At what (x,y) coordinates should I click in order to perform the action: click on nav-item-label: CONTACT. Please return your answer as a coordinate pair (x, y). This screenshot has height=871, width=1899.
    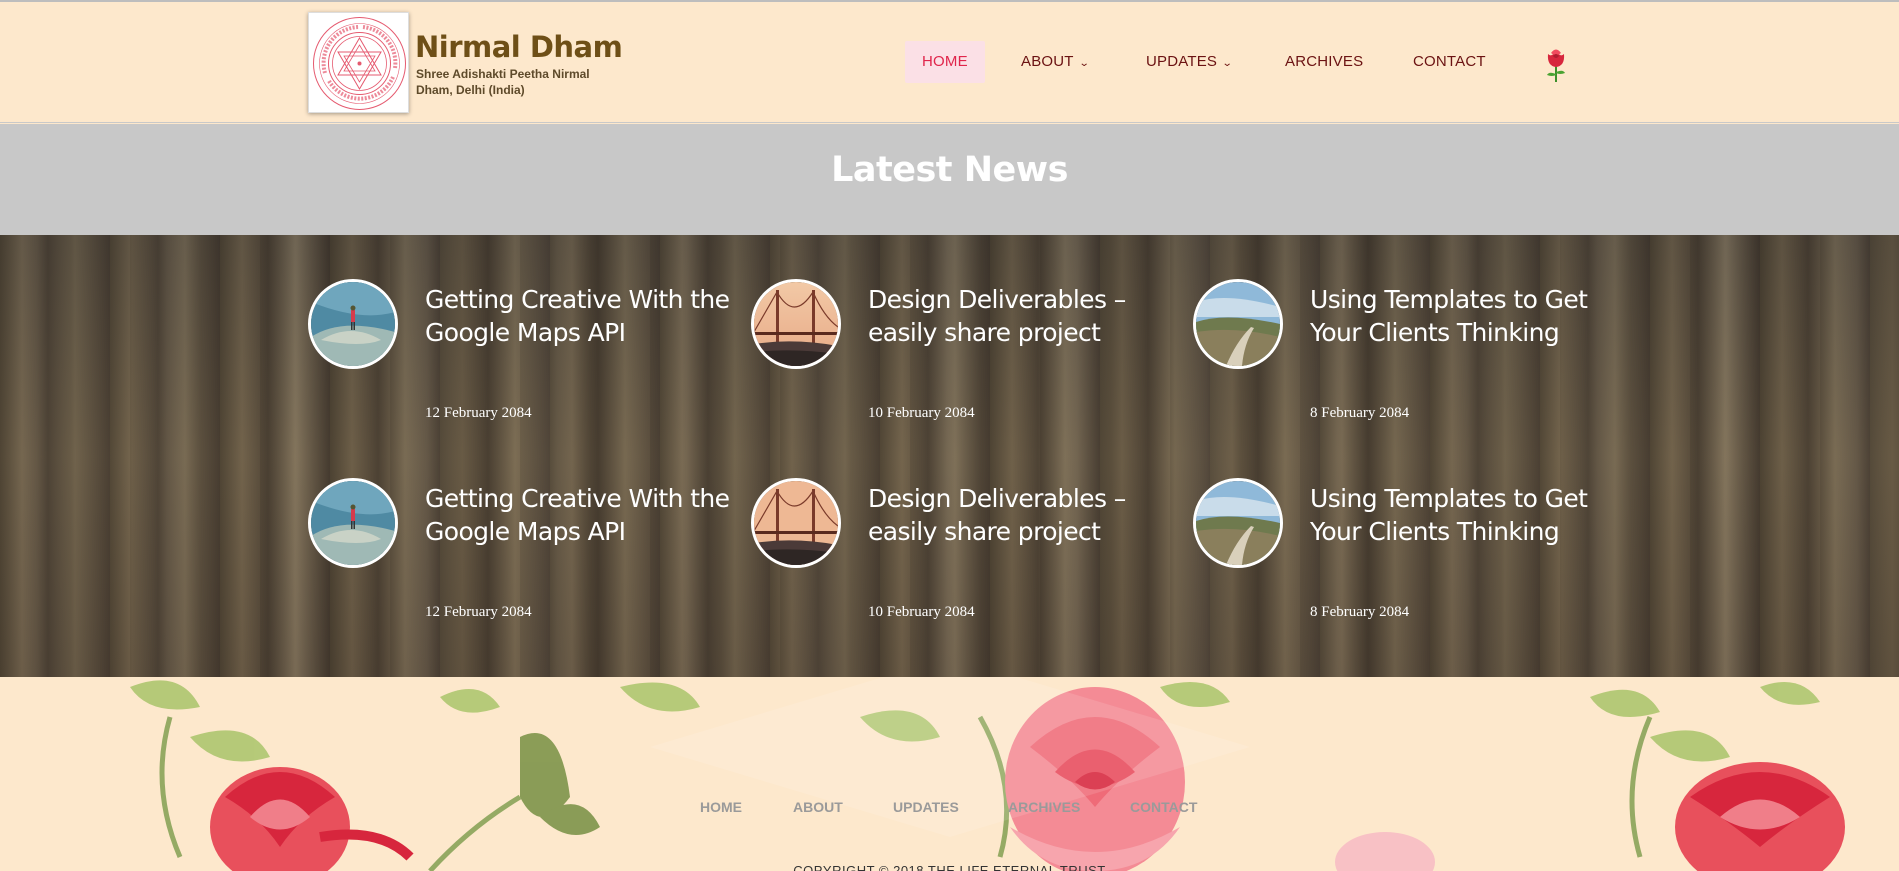
    Looking at the image, I should click on (1449, 61).